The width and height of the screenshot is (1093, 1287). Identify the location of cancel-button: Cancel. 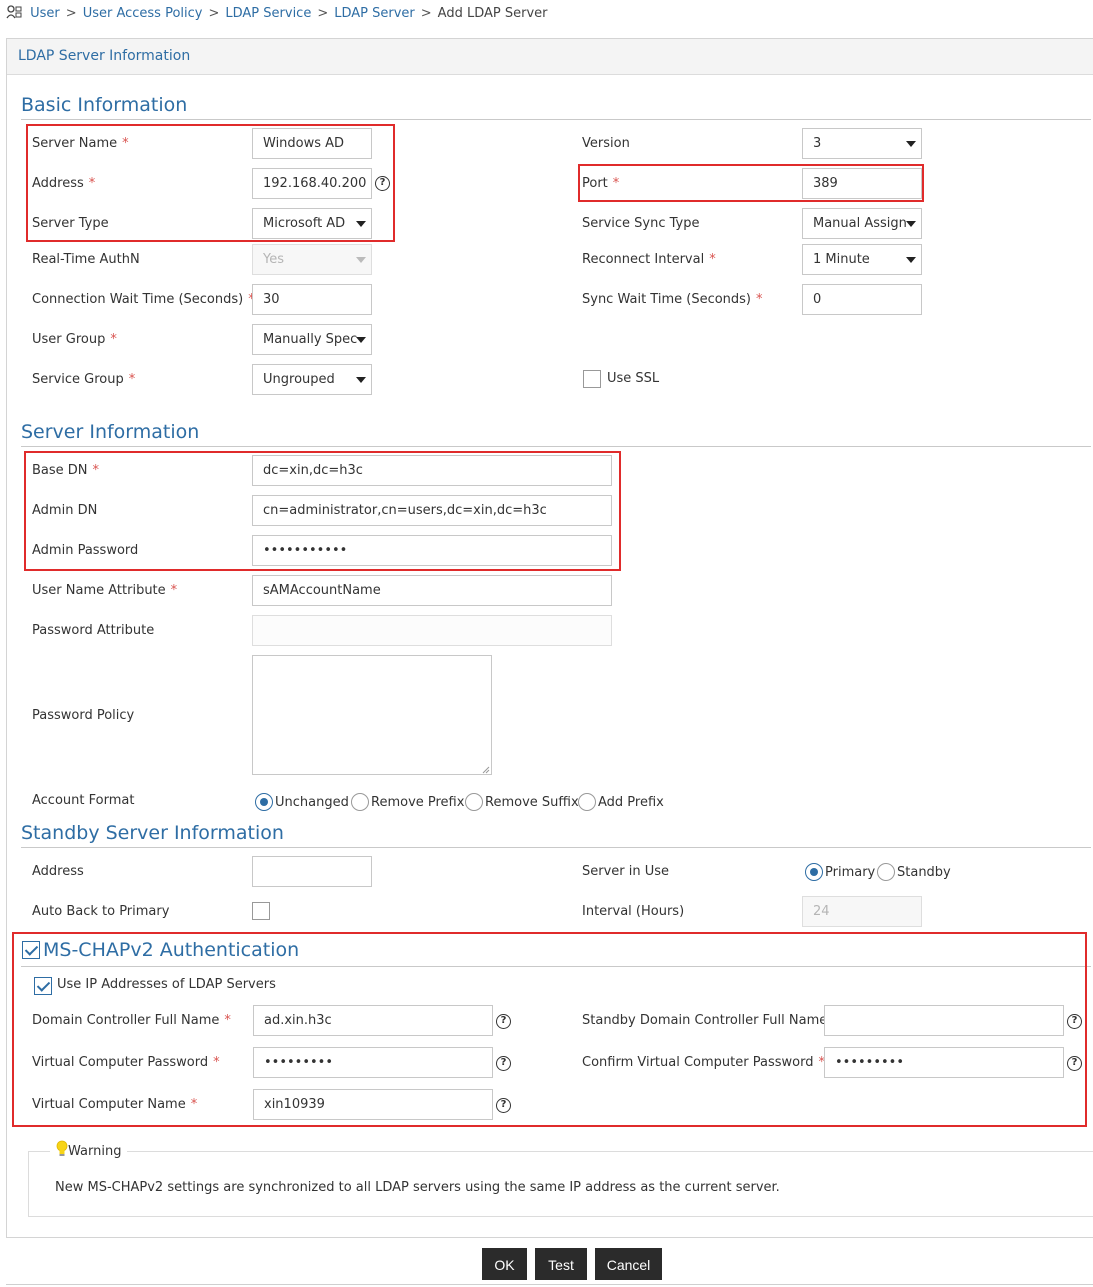
(628, 1264).